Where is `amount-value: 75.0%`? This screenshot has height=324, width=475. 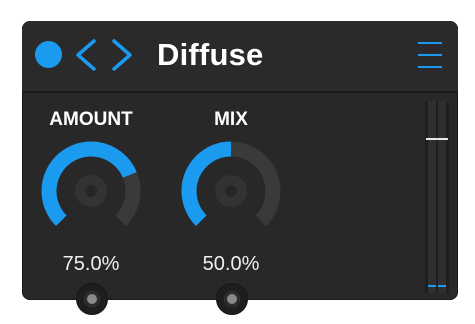 amount-value: 75.0% is located at coordinates (91, 264).